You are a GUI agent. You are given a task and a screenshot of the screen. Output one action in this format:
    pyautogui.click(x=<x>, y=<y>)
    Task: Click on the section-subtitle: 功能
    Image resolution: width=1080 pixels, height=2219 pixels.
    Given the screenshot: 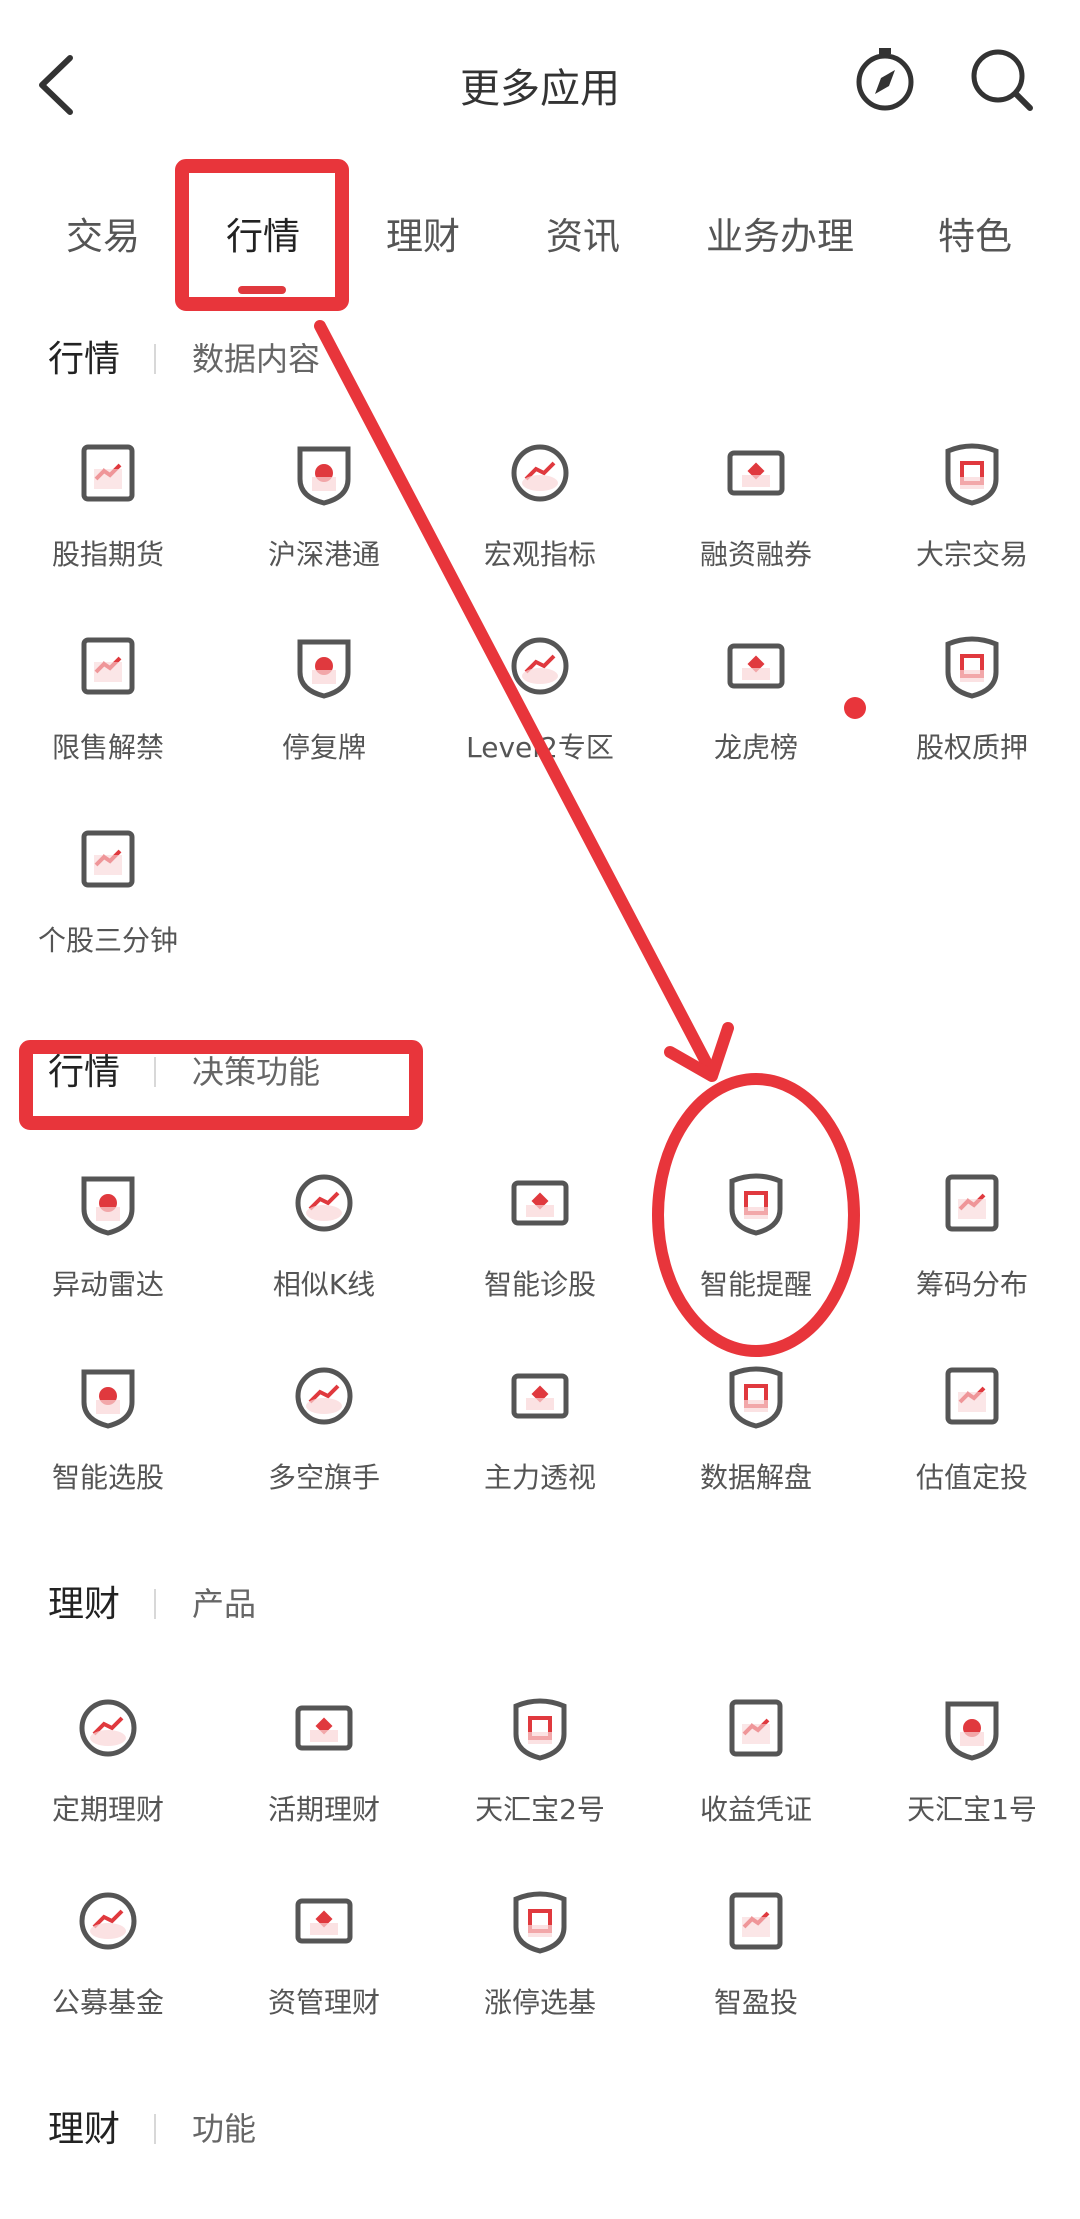 What is the action you would take?
    pyautogui.click(x=224, y=2129)
    